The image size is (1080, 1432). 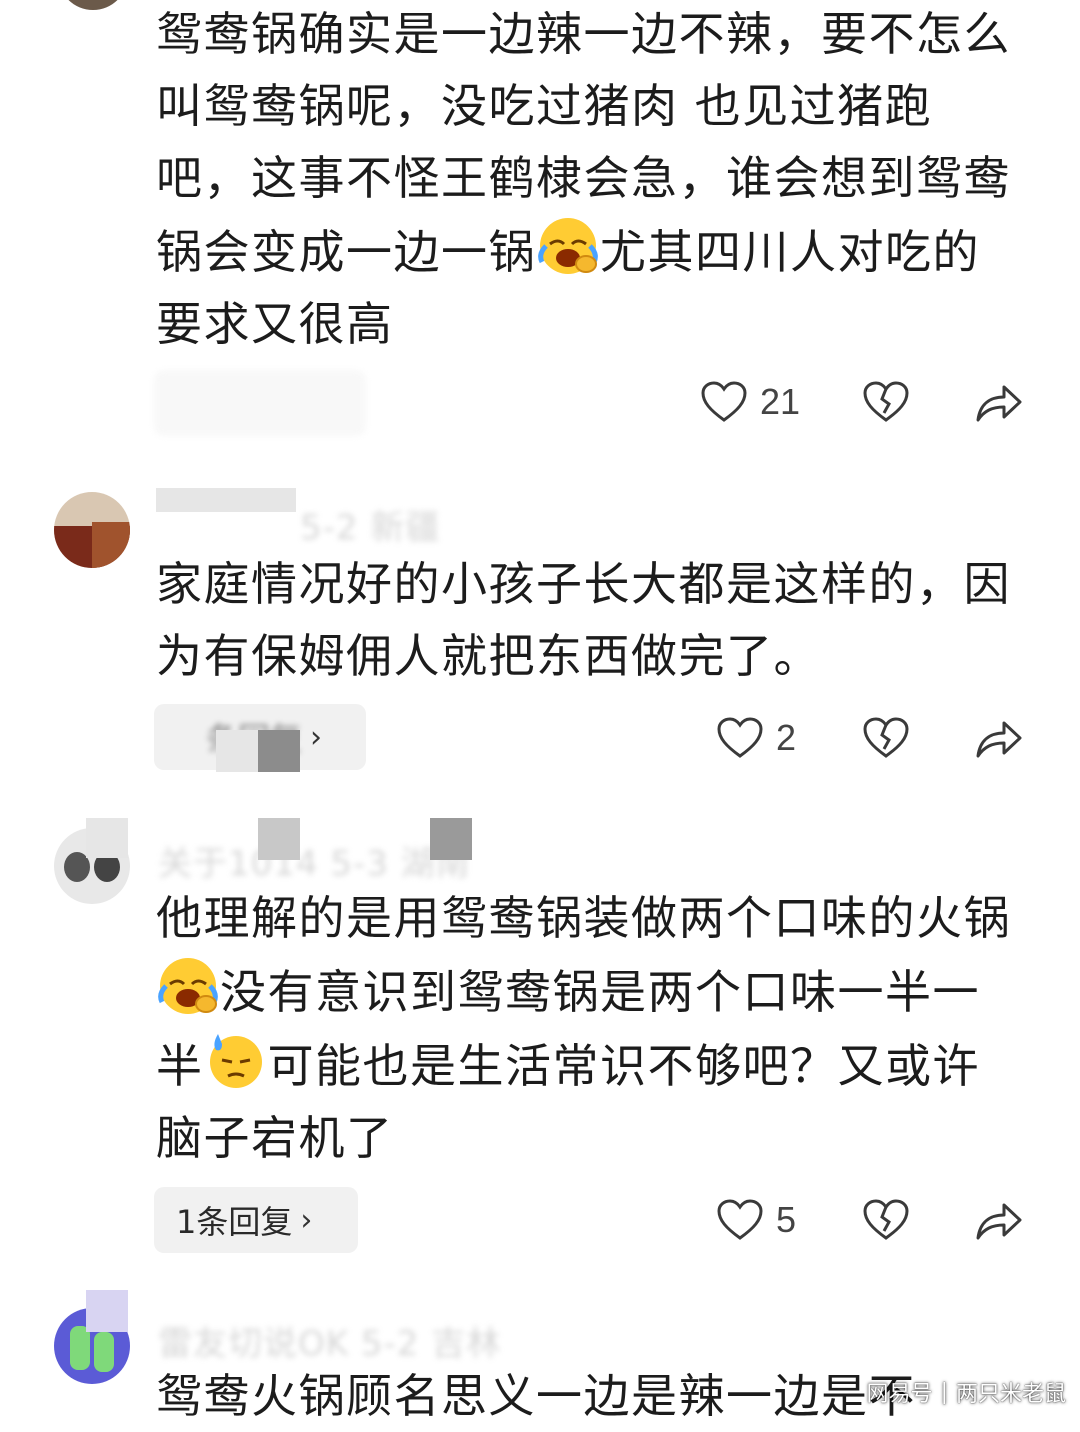 What do you see at coordinates (235, 1061) in the screenshot?
I see `sweat-emoji` at bounding box center [235, 1061].